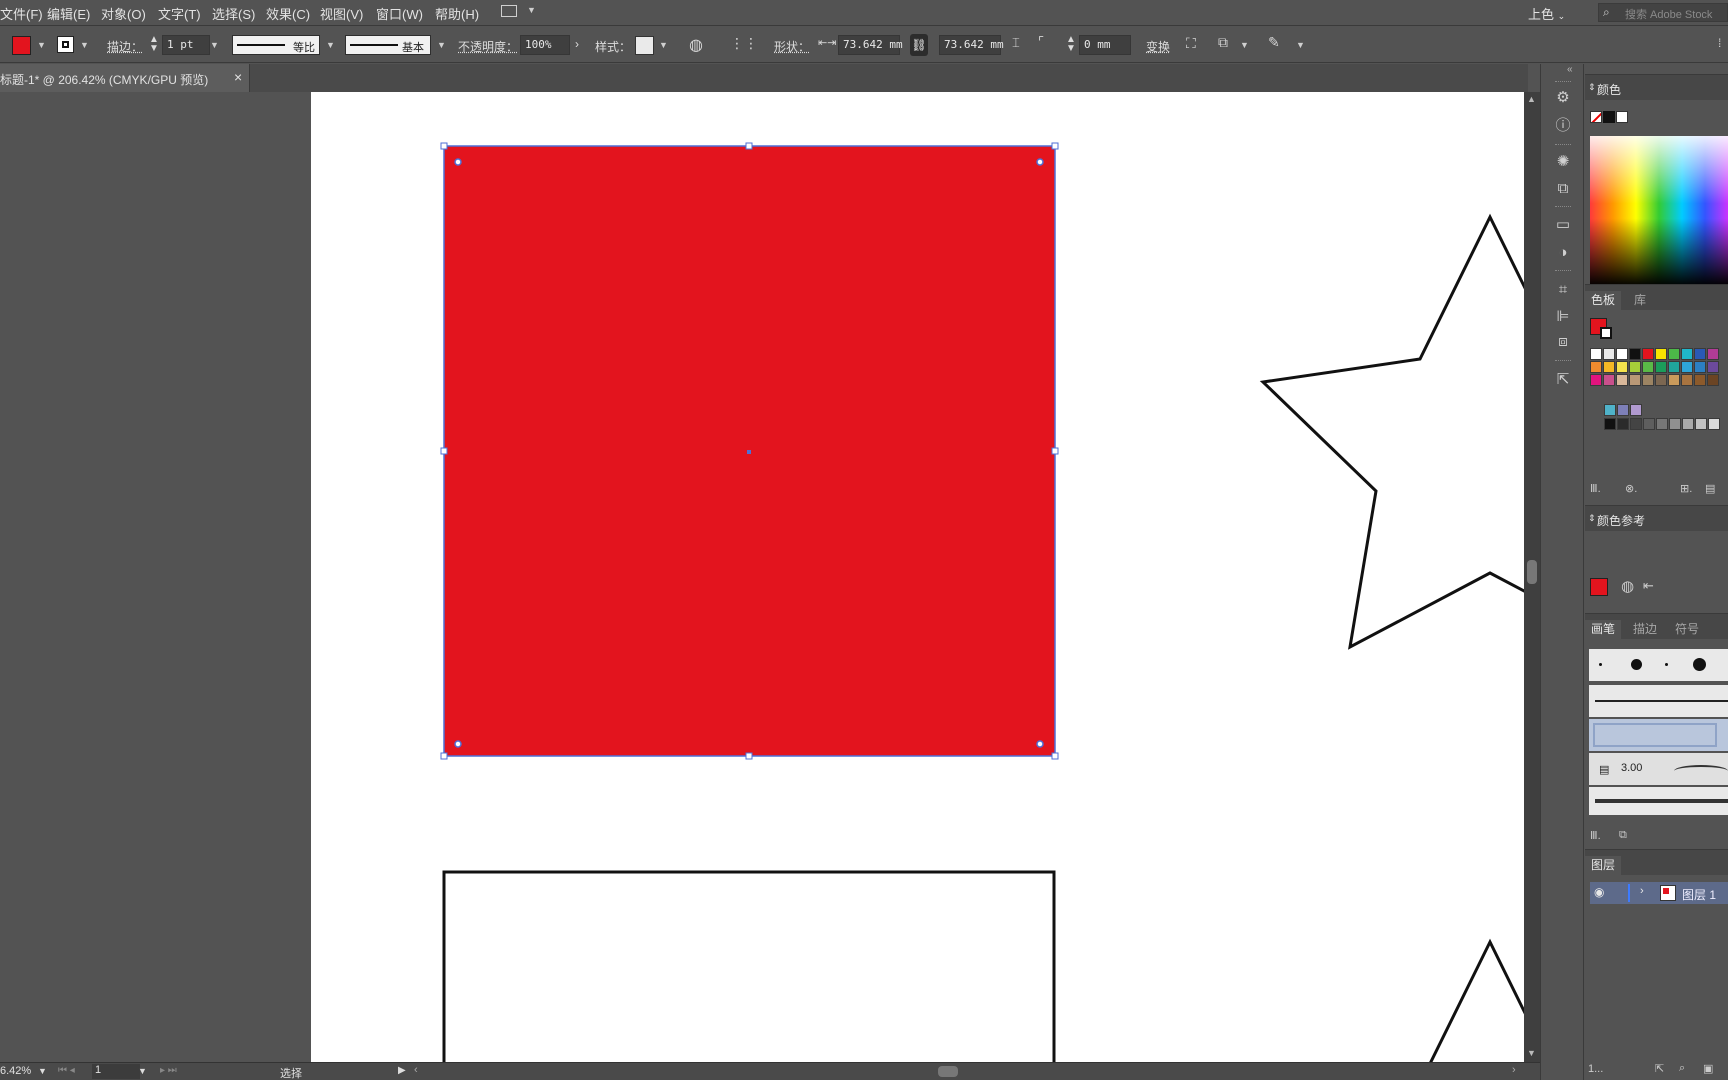 The image size is (1728, 1080). Describe the element at coordinates (1708, 1068) in the screenshot. I see `make-clipping-mask-icon: ▣` at that location.